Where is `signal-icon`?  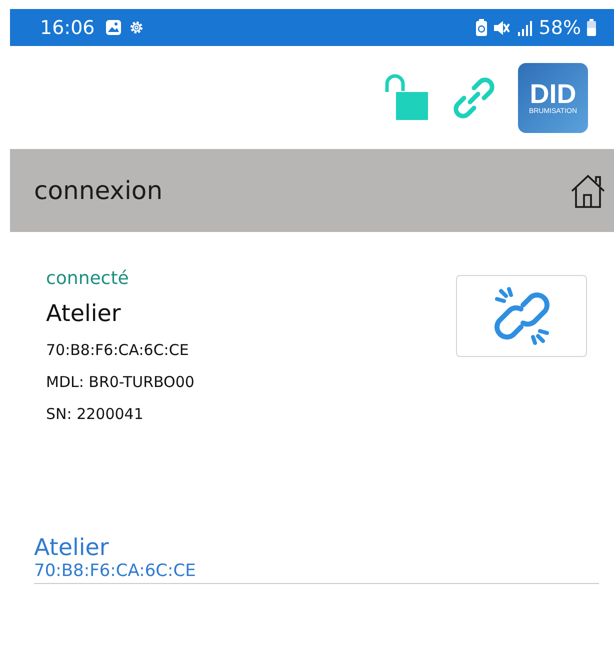 signal-icon is located at coordinates (524, 28).